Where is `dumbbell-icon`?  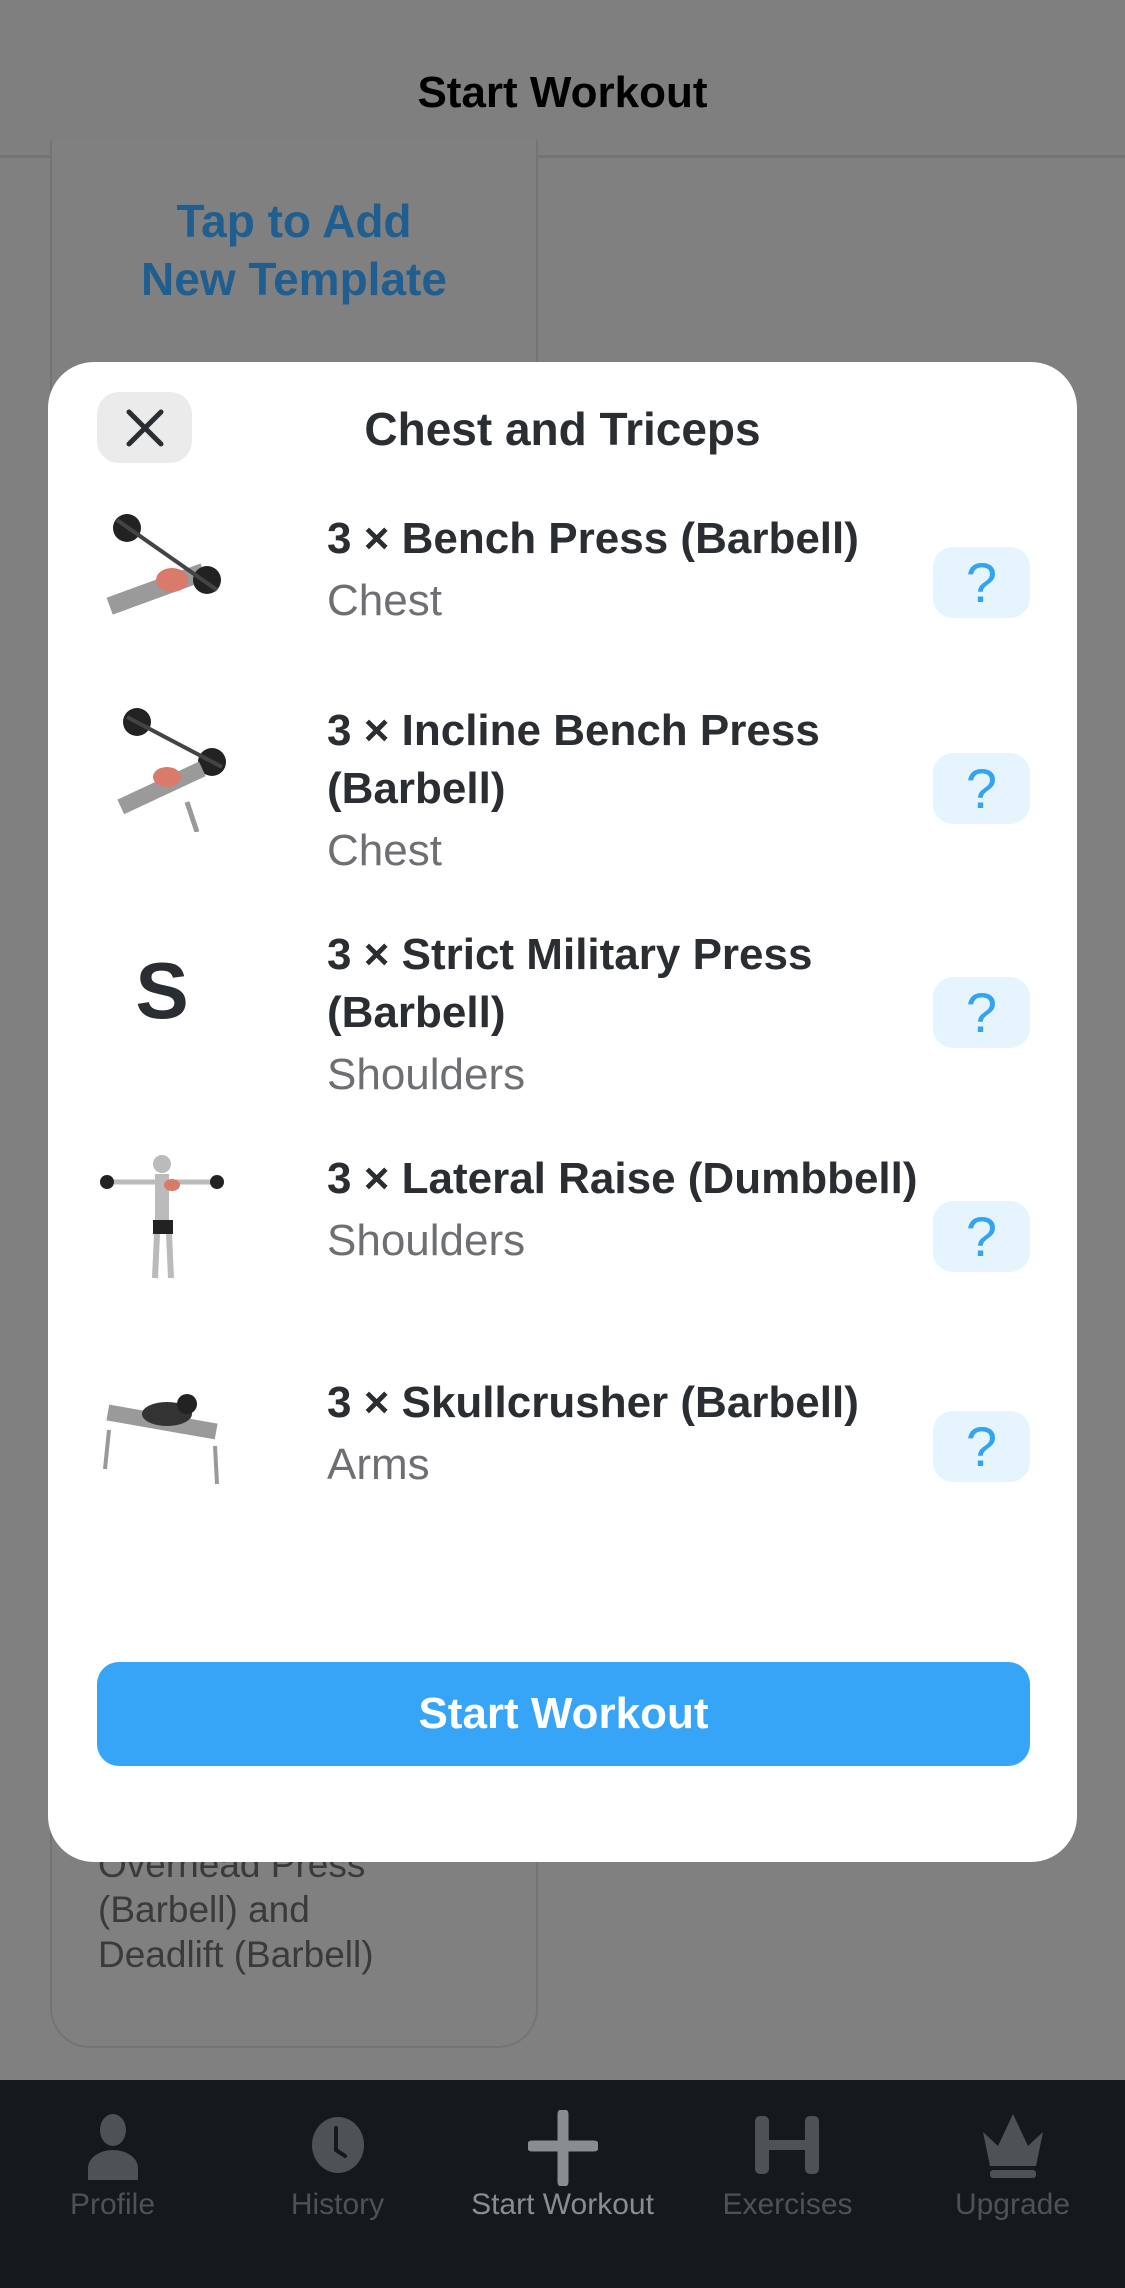
dumbbell-icon is located at coordinates (787, 2145).